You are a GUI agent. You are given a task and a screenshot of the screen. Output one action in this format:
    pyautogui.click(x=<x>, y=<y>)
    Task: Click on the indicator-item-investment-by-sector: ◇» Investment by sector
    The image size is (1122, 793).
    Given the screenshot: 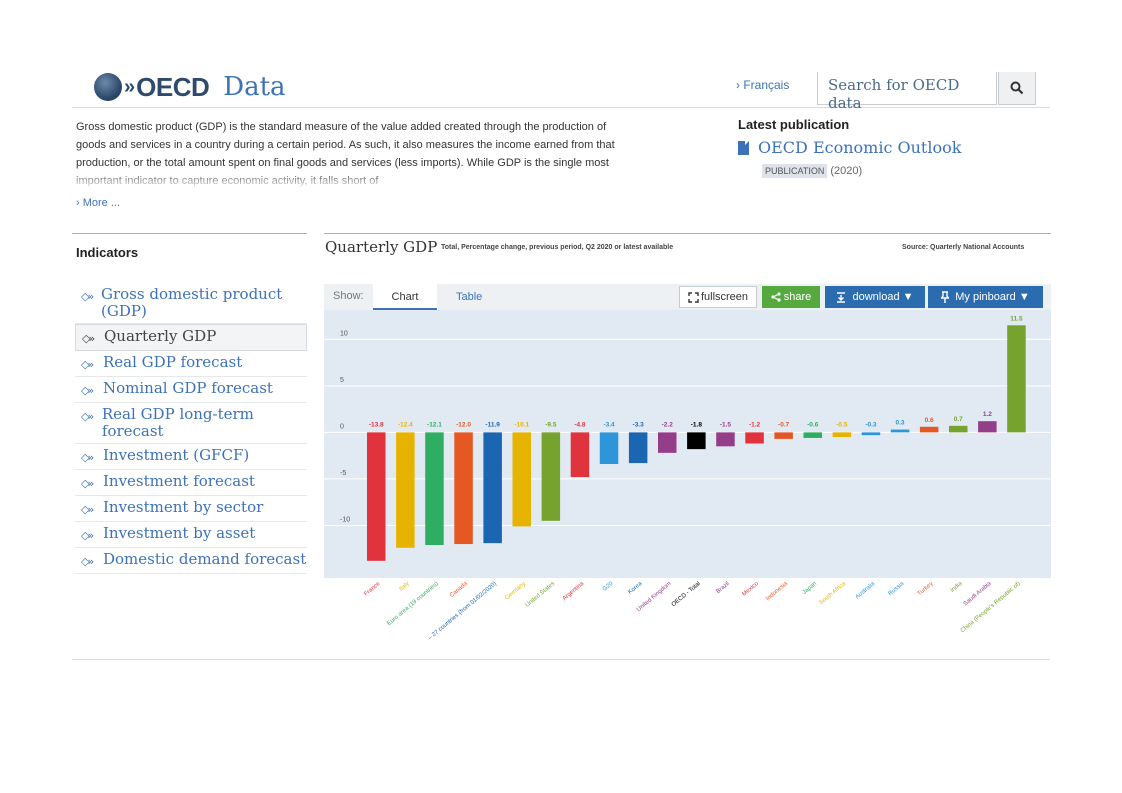 What is the action you would take?
    pyautogui.click(x=191, y=509)
    